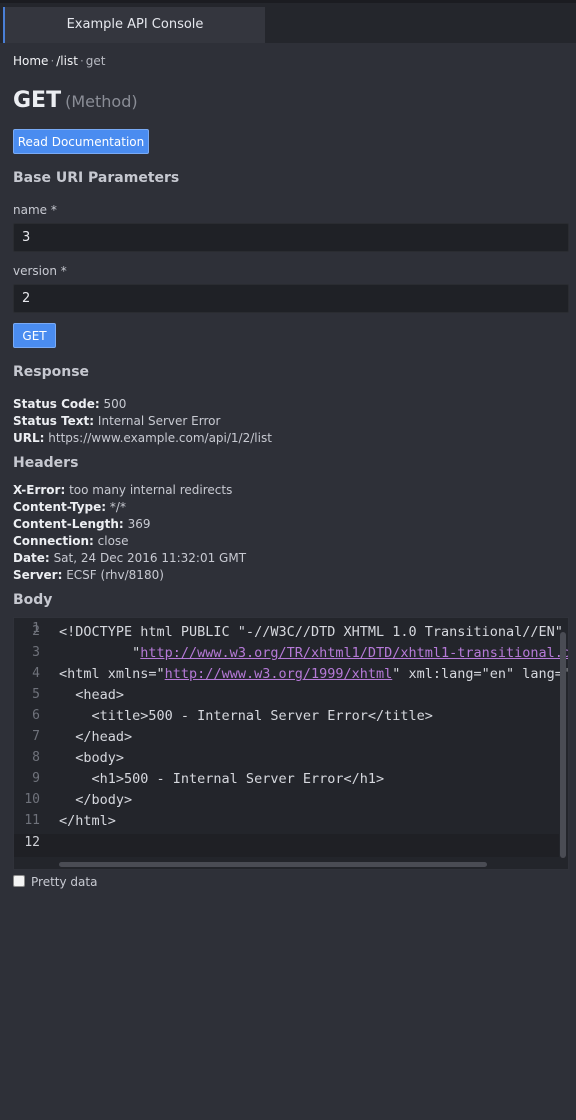  Describe the element at coordinates (40, 271) in the screenshot. I see `version-param-label: version *` at that location.